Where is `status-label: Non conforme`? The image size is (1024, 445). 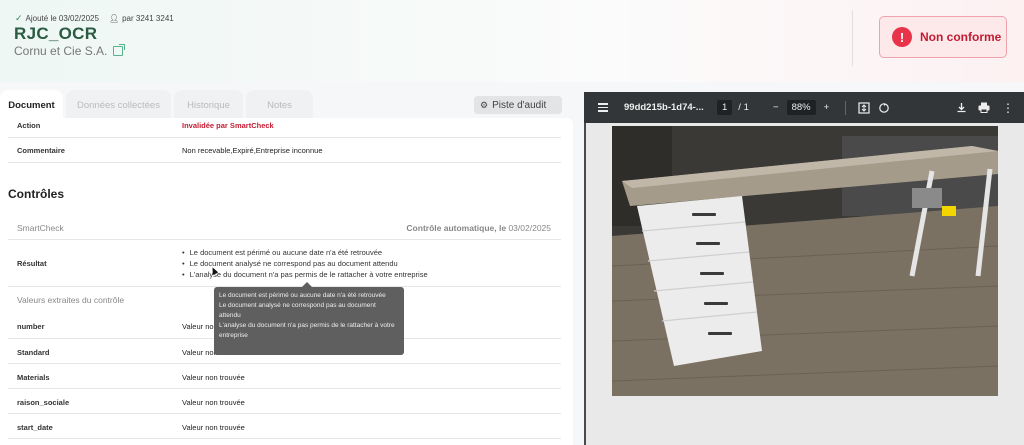 status-label: Non conforme is located at coordinates (961, 37).